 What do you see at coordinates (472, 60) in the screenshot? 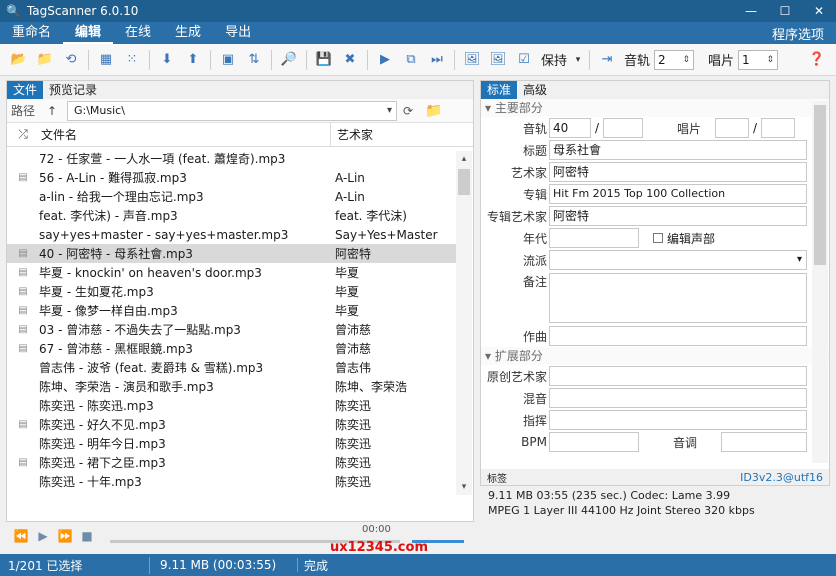
I see `image-icon: 🖼` at bounding box center [472, 60].